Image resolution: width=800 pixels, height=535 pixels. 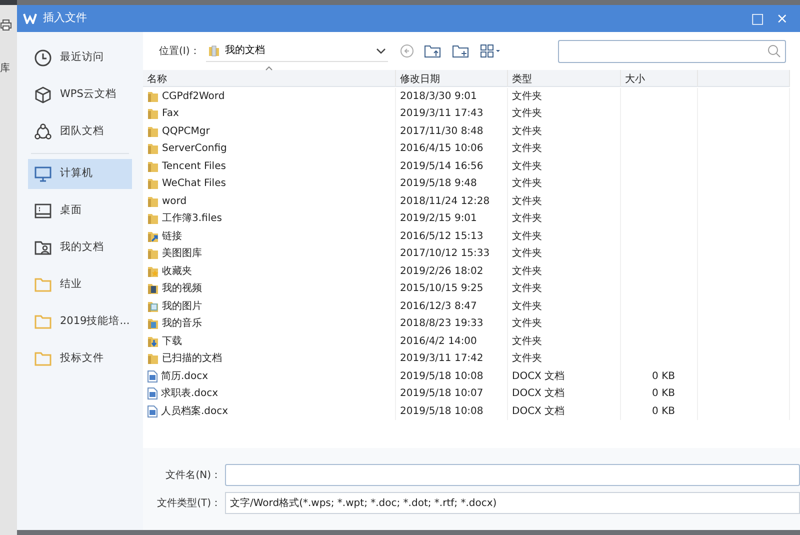 I want to click on file-name: 美图图库, so click(x=182, y=254).